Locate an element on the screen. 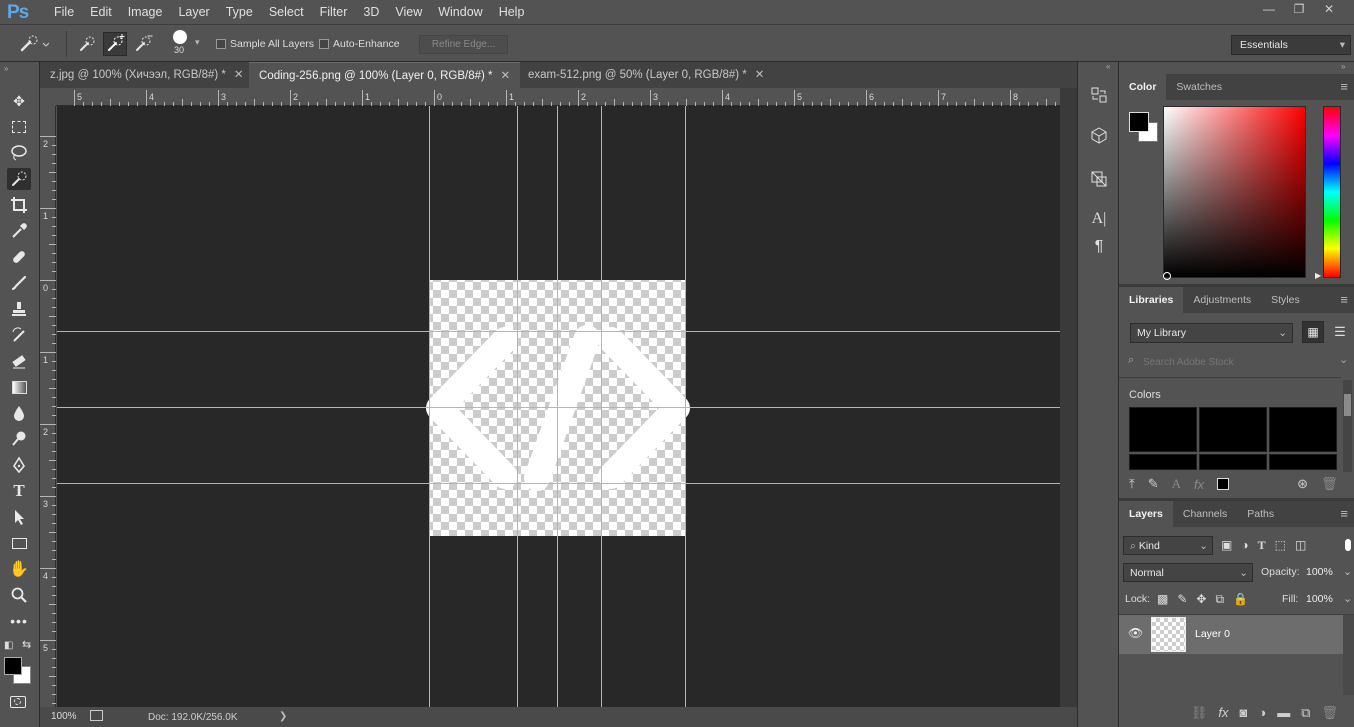 This screenshot has height=727, width=1354. adobe-stock-search: ⌕ ⌄ is located at coordinates (1237, 362).